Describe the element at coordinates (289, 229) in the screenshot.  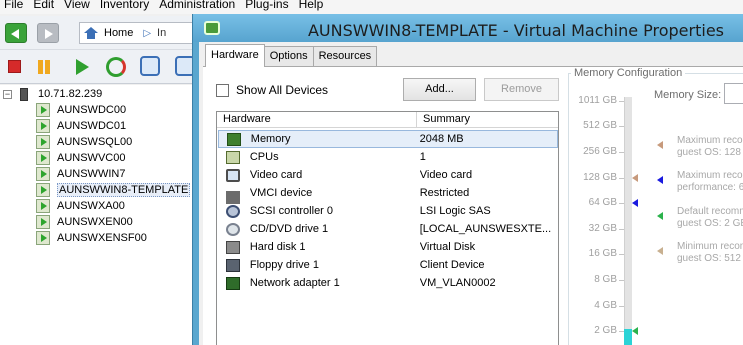
I see `row-name: CD/DVD drive 1` at that location.